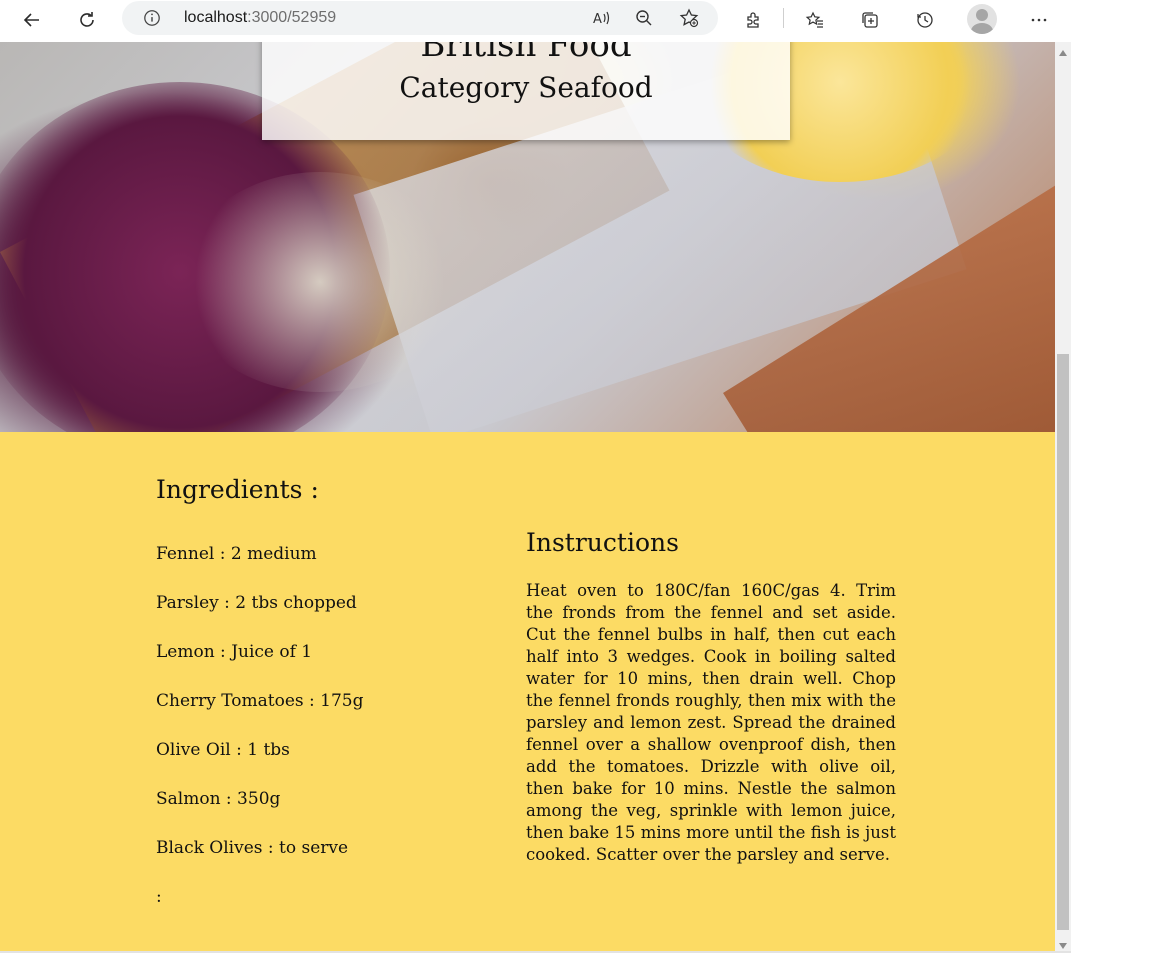  What do you see at coordinates (234, 652) in the screenshot?
I see `ingredient-item: Lemon : Juice of 1` at bounding box center [234, 652].